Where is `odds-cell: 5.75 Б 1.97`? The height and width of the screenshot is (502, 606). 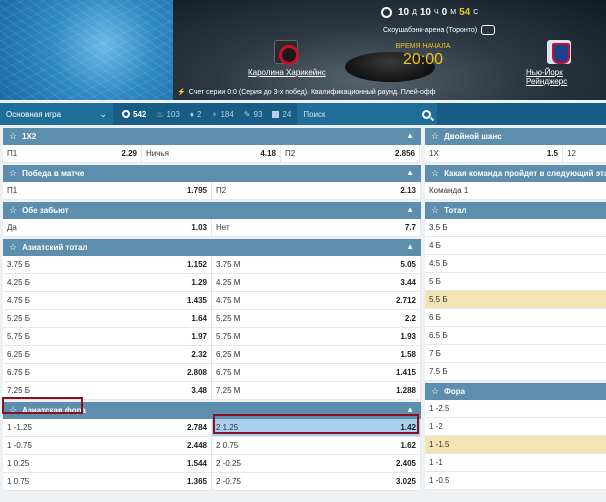
odds-cell: 5.75 Б 1.97 is located at coordinates (107, 336).